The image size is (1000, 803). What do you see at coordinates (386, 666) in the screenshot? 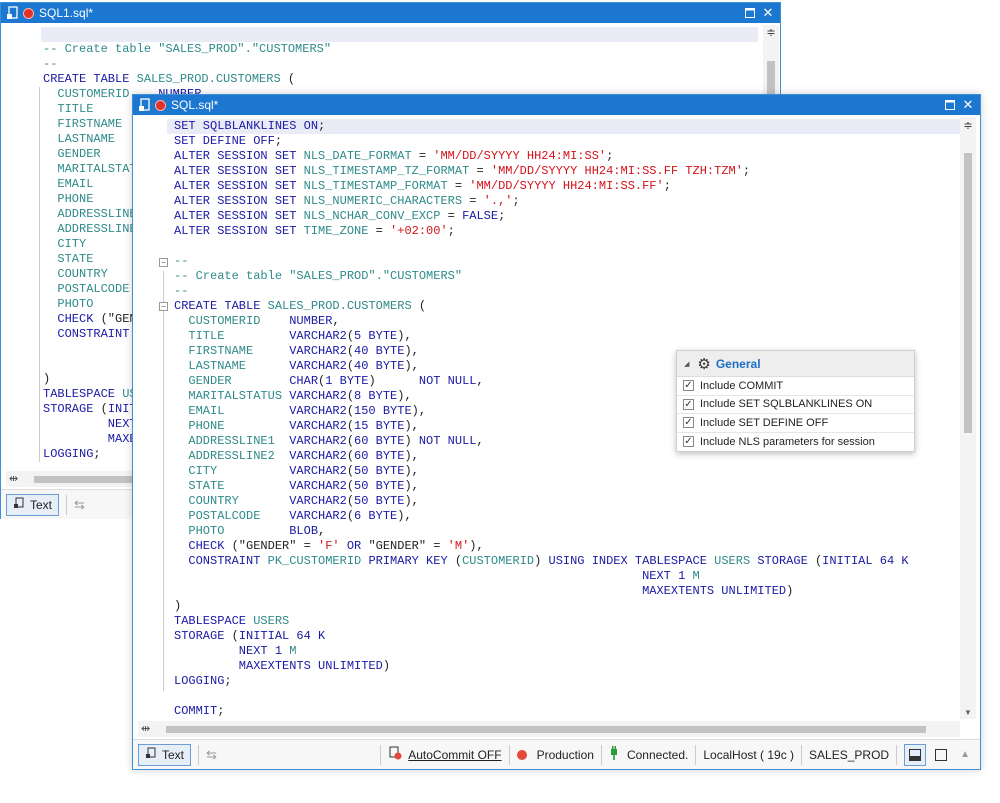
I see `code-token: )` at bounding box center [386, 666].